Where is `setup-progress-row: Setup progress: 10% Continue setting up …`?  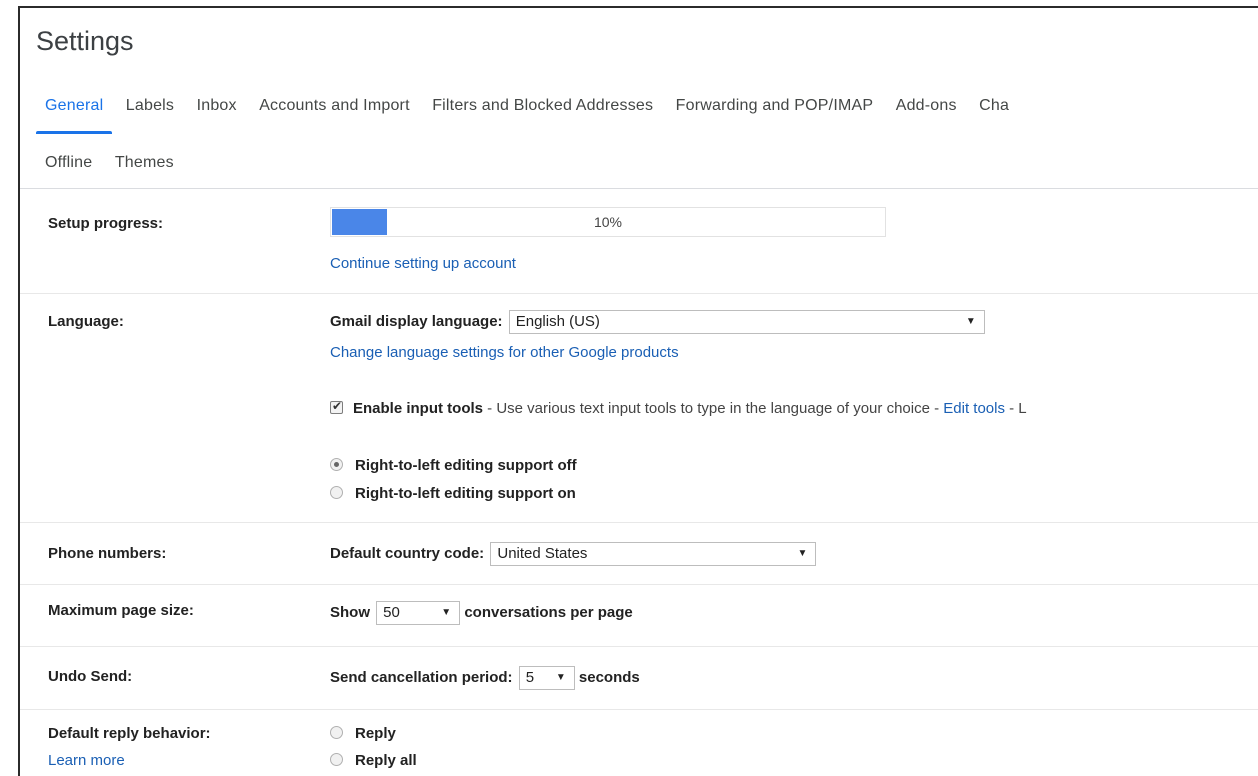 setup-progress-row: Setup progress: 10% Continue setting up … is located at coordinates (639, 241).